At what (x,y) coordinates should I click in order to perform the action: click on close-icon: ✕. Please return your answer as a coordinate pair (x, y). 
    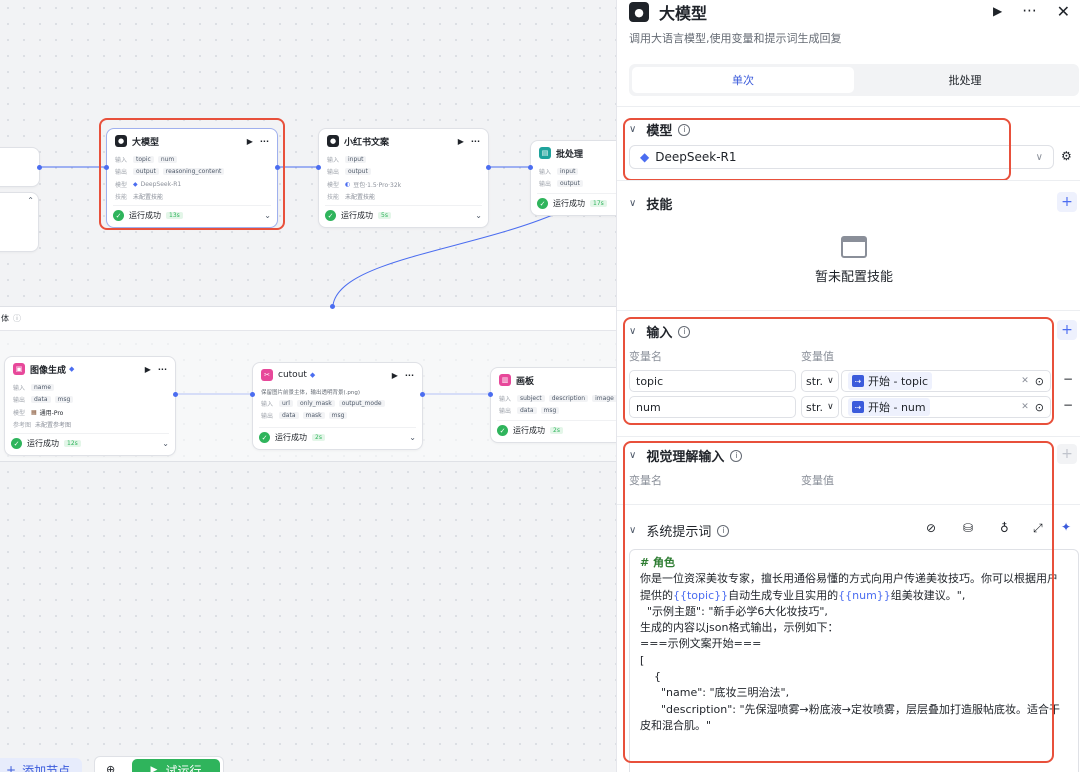
    Looking at the image, I should click on (1063, 11).